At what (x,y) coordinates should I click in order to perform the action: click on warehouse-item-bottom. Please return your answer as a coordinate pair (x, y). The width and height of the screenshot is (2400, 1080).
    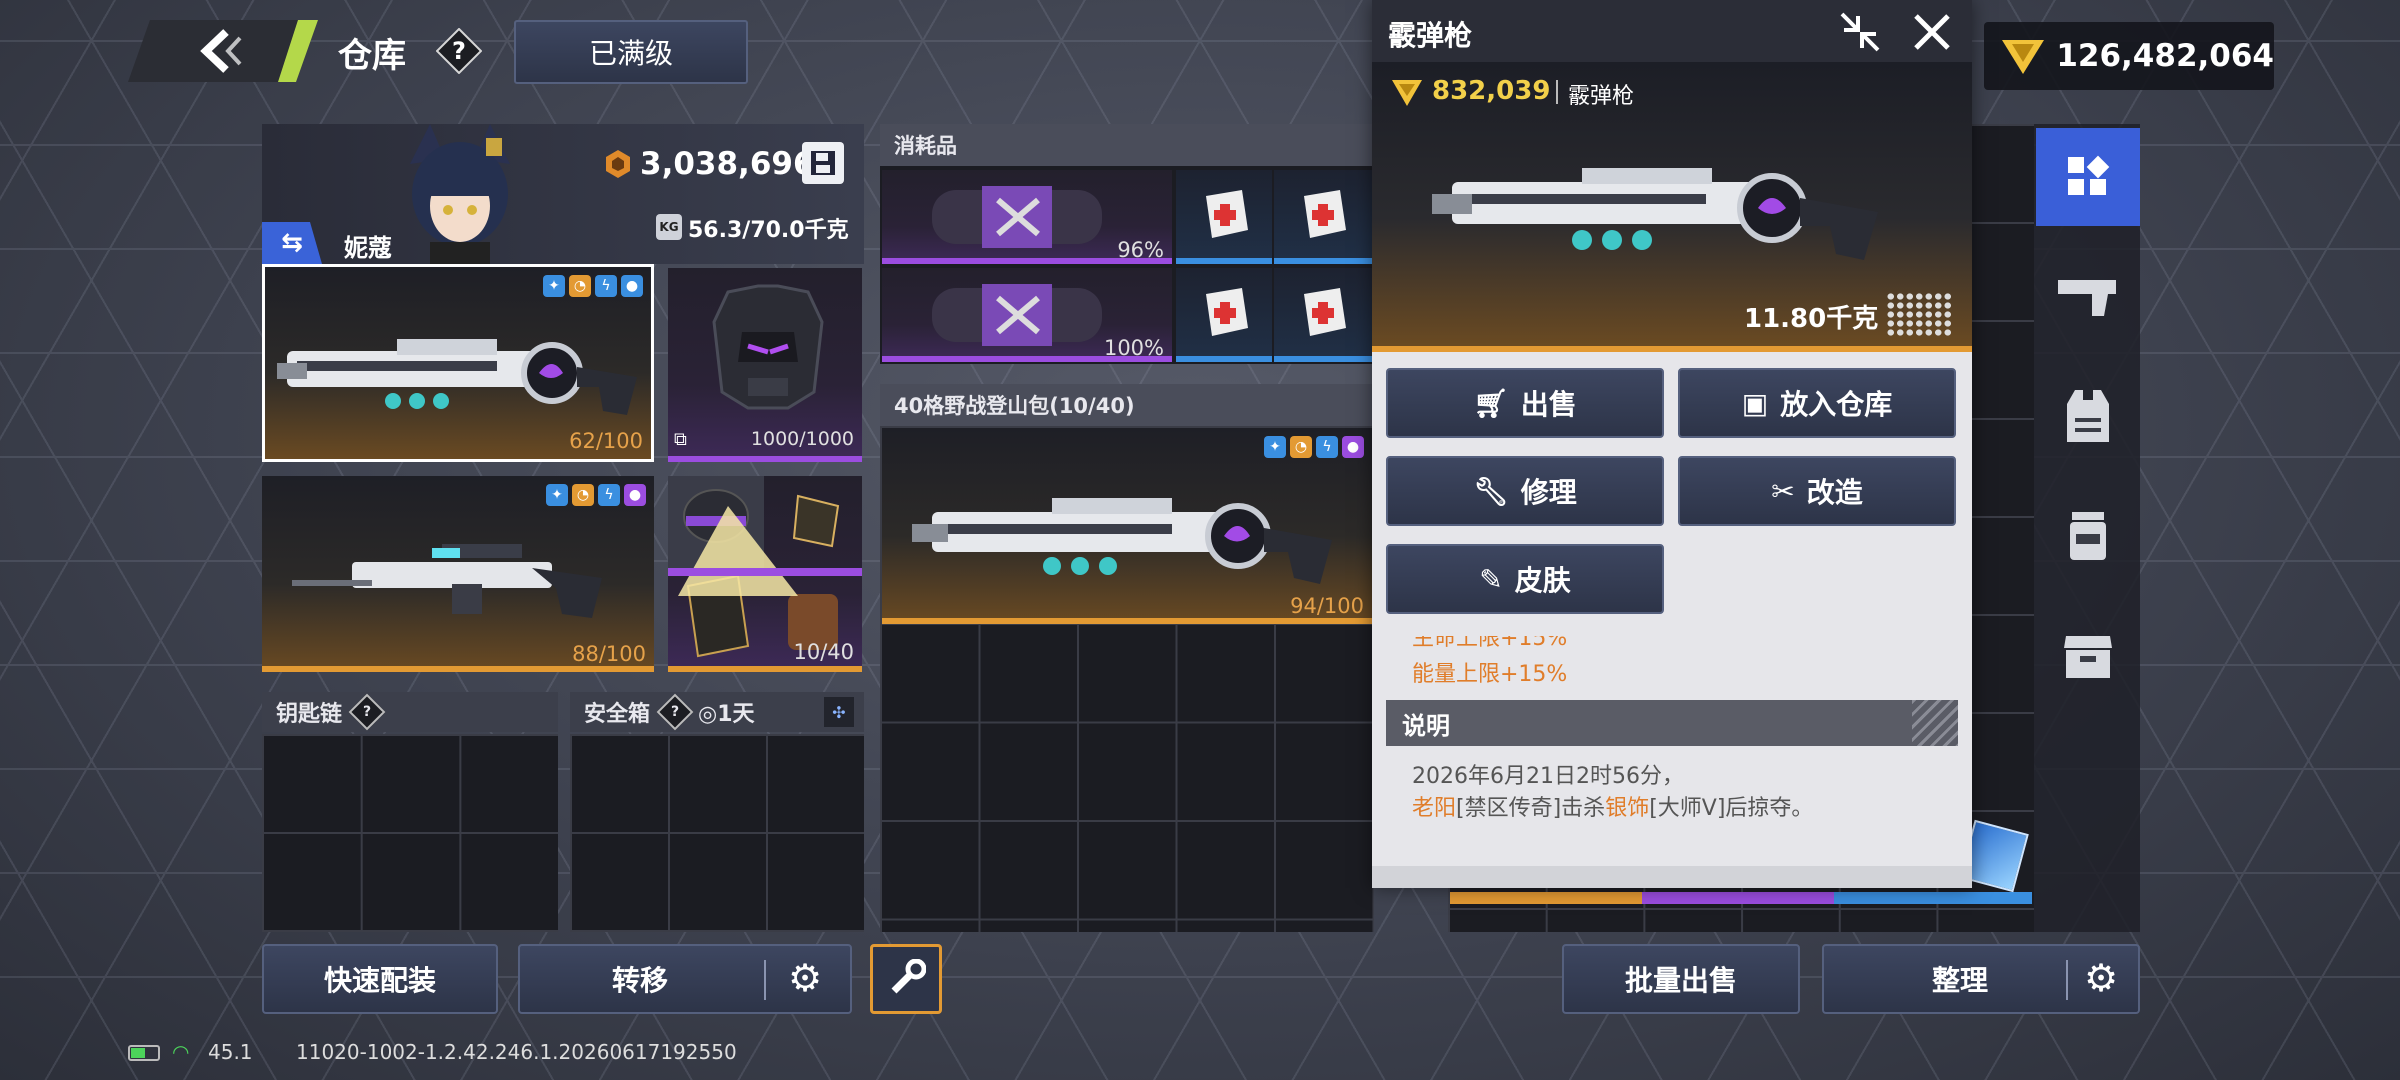
    Looking at the image, I should click on (1741, 898).